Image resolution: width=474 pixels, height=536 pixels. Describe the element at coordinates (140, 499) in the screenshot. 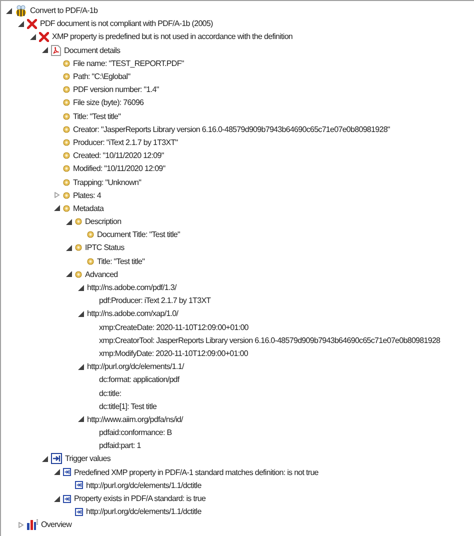

I see `tree-item-label: Property exists in PDF/A standard: is true` at that location.